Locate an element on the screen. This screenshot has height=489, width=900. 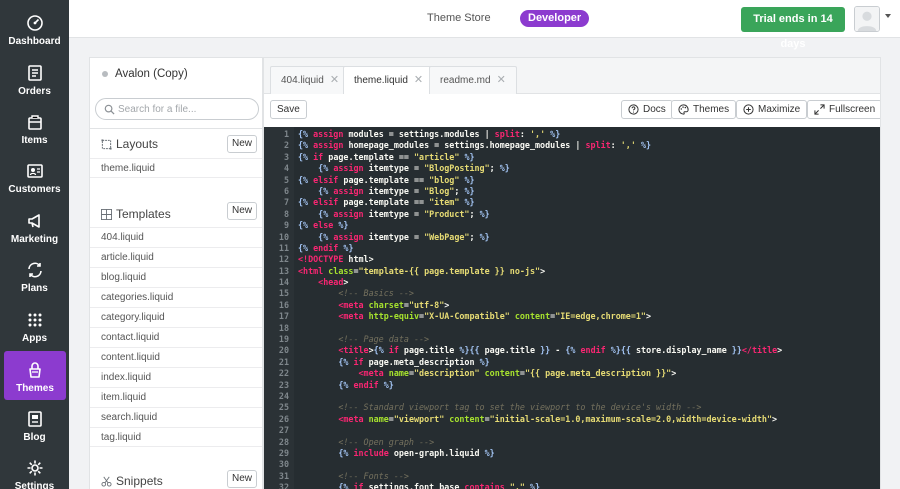
tab-404-liquid: 404.liquid ✕ is located at coordinates (310, 80).